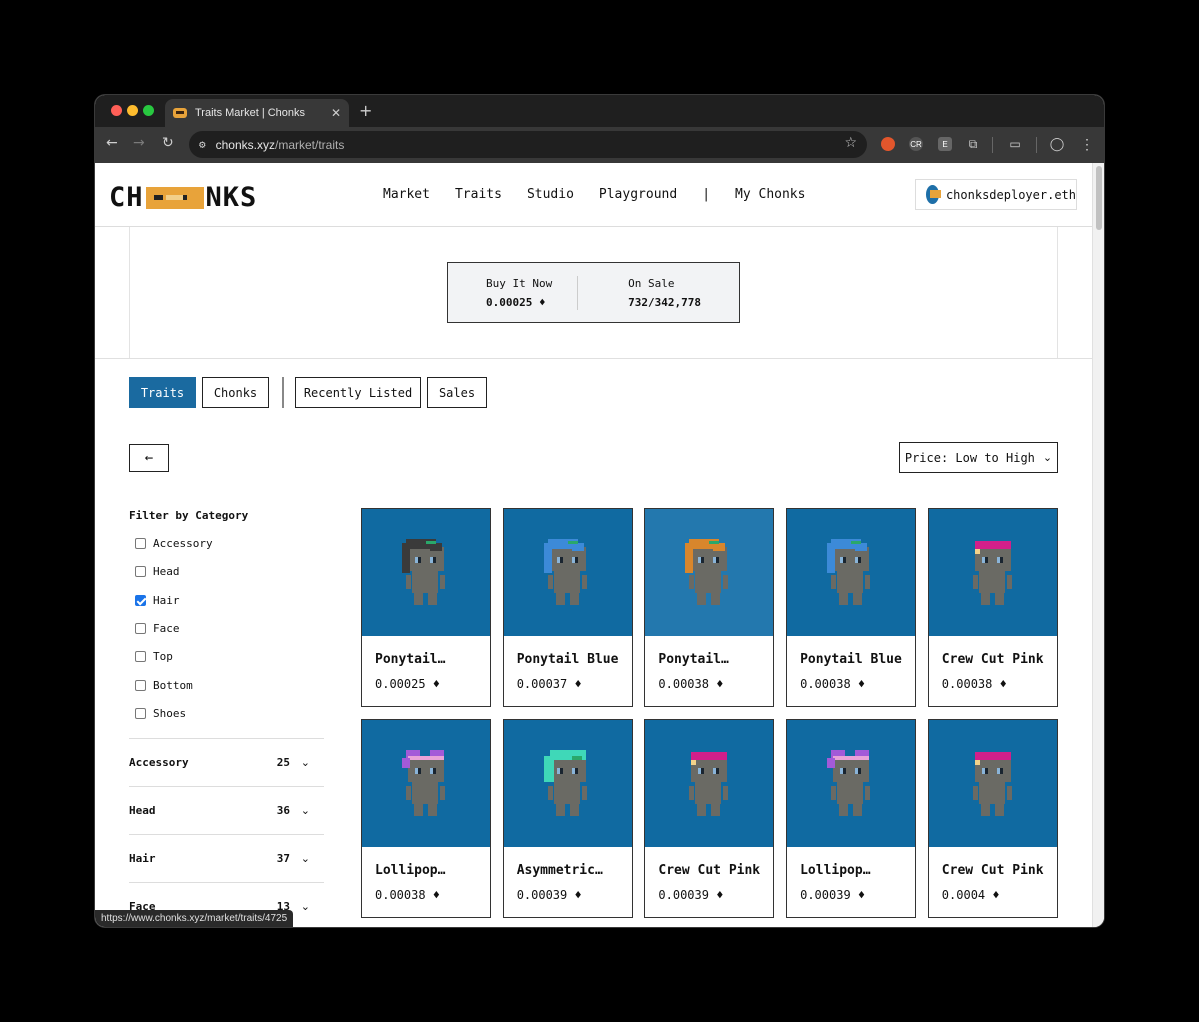 The height and width of the screenshot is (1022, 1199). Describe the element at coordinates (157, 600) in the screenshot. I see `filter-item-hair: Hair` at that location.